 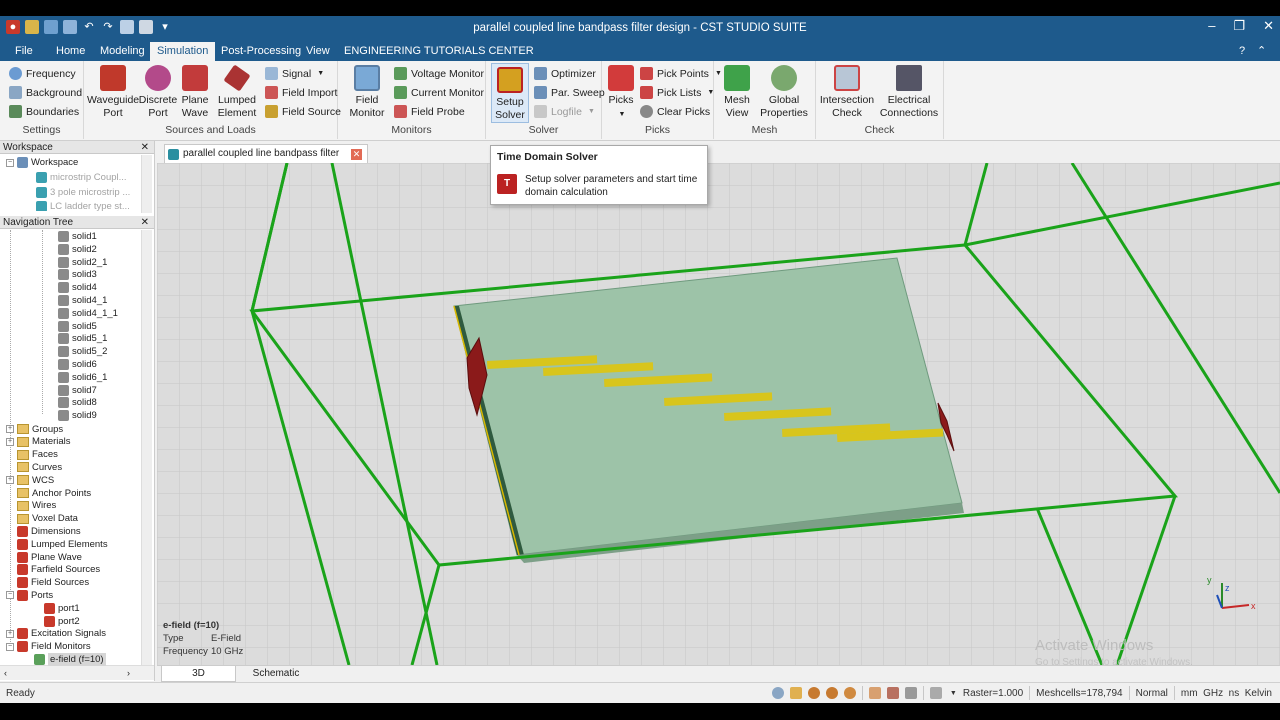 I want to click on tree-item-solid: solid8, so click(x=77, y=402).